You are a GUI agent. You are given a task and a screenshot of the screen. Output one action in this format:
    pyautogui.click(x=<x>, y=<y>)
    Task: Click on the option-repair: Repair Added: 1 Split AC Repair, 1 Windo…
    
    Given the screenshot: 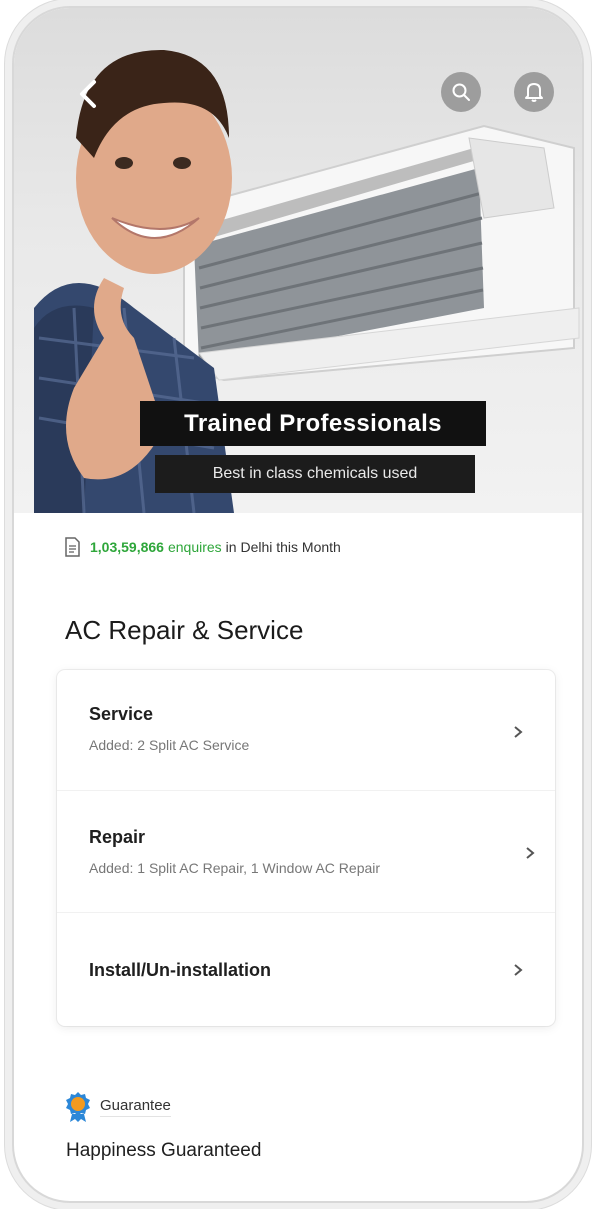 What is the action you would take?
    pyautogui.click(x=306, y=851)
    